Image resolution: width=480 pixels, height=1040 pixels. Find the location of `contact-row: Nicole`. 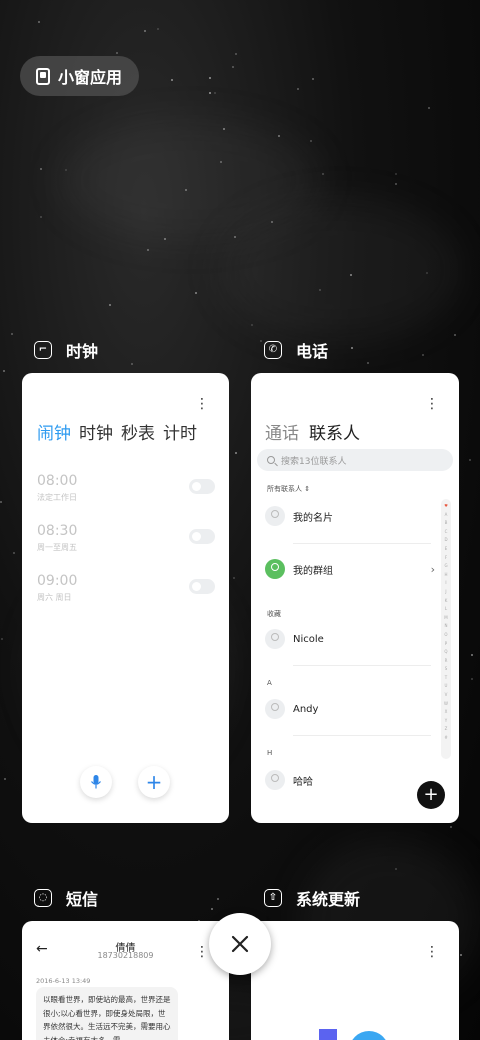

contact-row: Nicole is located at coordinates (294, 639).